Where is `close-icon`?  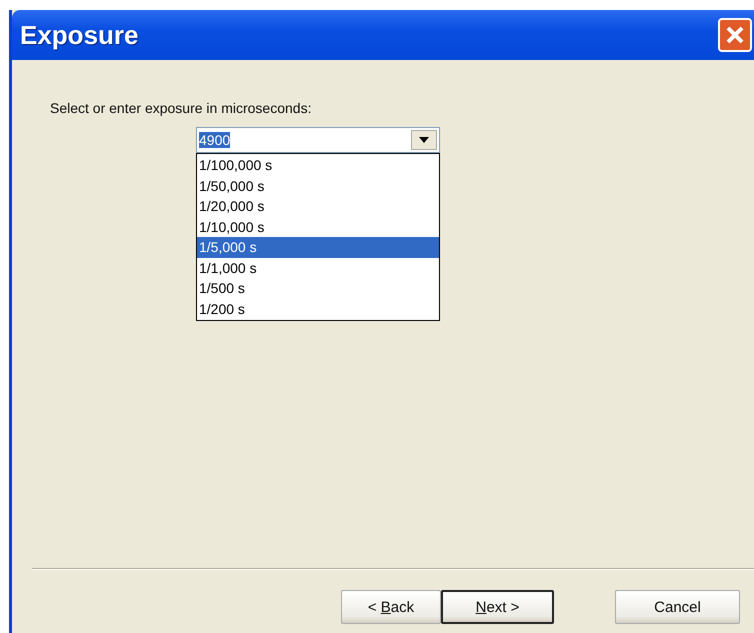
close-icon is located at coordinates (735, 35).